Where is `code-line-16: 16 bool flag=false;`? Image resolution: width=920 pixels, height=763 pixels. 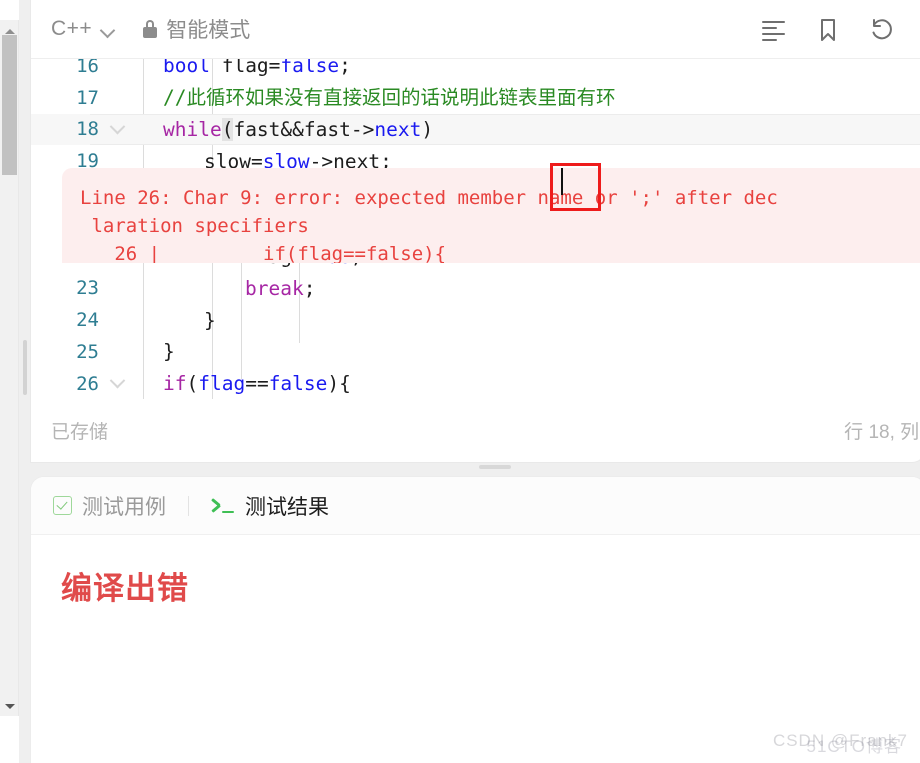
code-line-16: 16 bool flag=false; is located at coordinates (475, 70).